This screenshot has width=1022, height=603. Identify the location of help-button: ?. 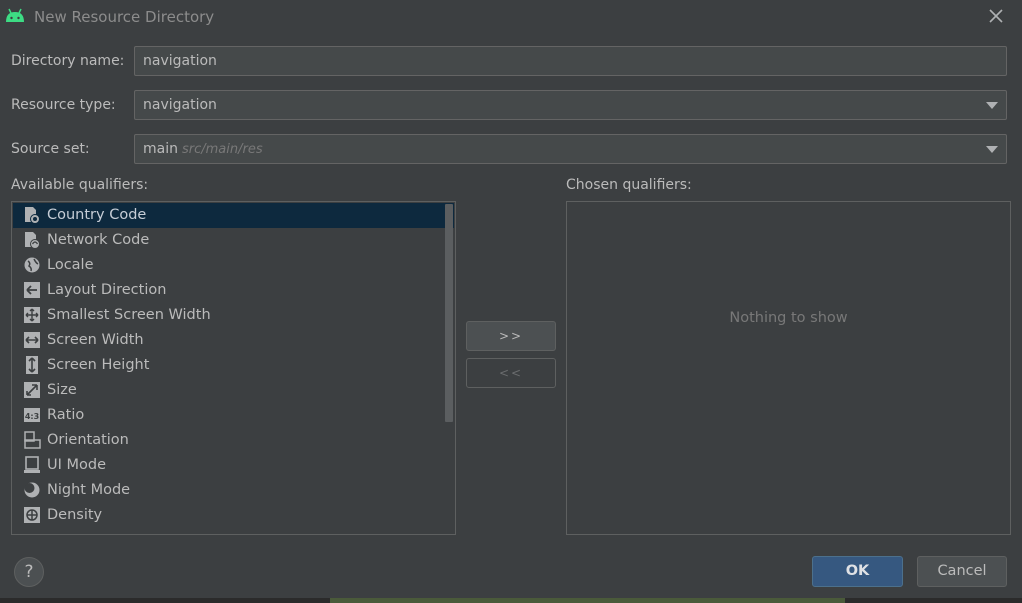
(29, 572).